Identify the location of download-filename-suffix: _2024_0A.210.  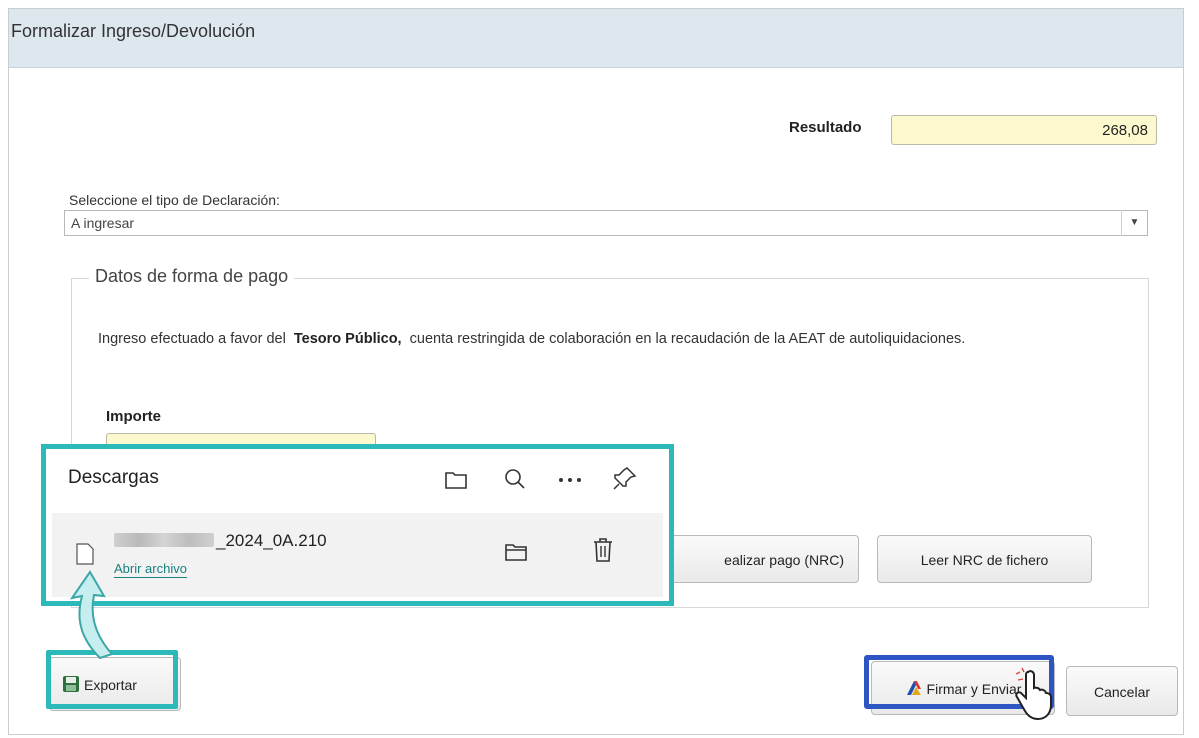
(271, 540).